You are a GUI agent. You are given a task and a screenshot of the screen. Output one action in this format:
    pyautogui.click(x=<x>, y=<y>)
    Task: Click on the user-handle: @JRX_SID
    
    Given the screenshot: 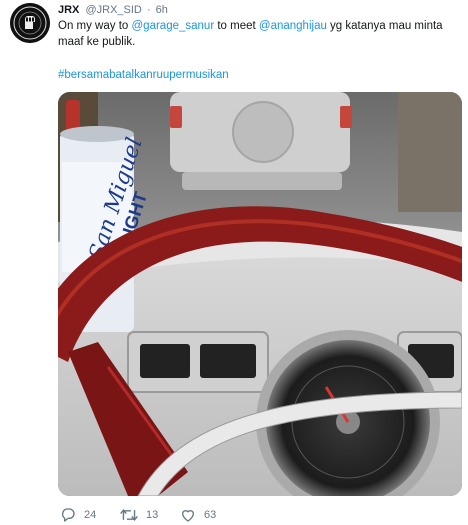 What is the action you would take?
    pyautogui.click(x=113, y=10)
    